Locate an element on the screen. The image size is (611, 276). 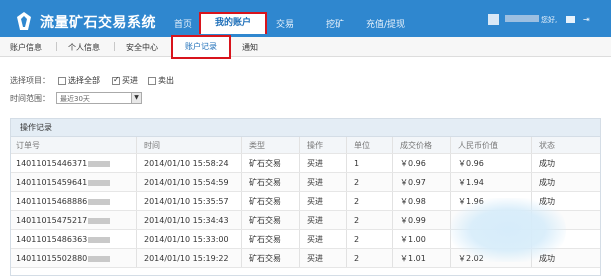
column-header-status: 状态 is located at coordinates (547, 145).